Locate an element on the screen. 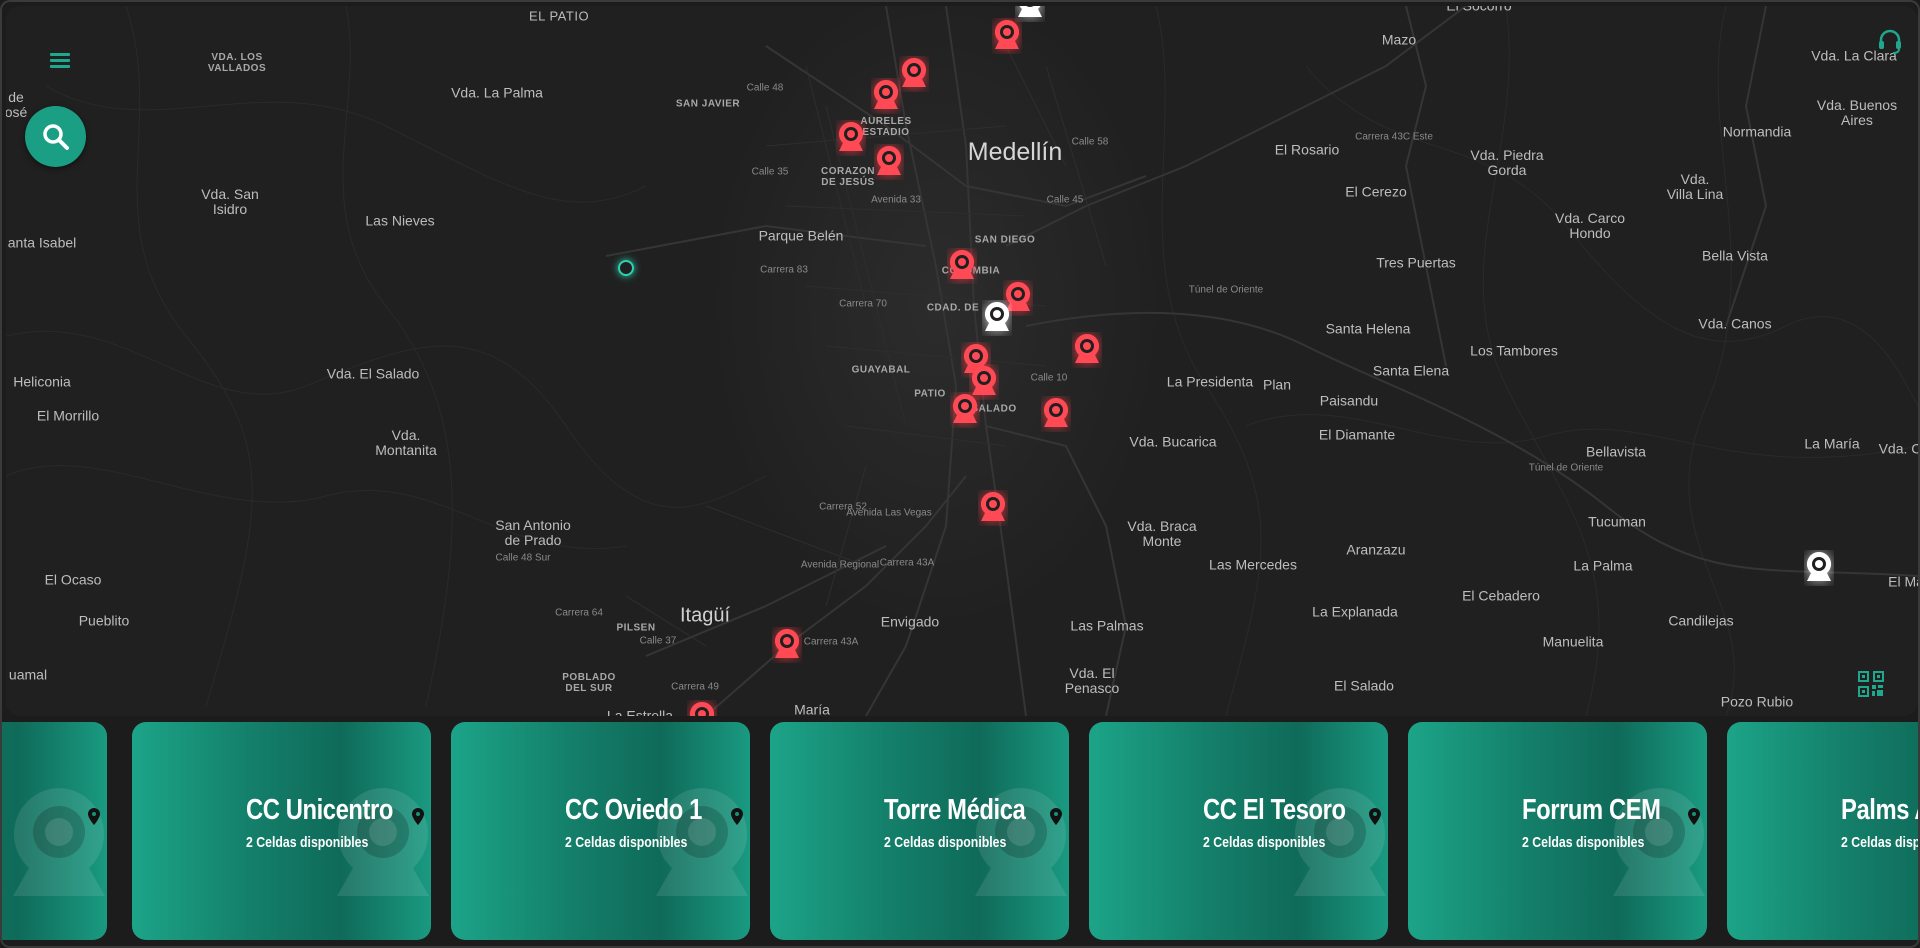  map-place-label: Vda. La Palma is located at coordinates (497, 92).